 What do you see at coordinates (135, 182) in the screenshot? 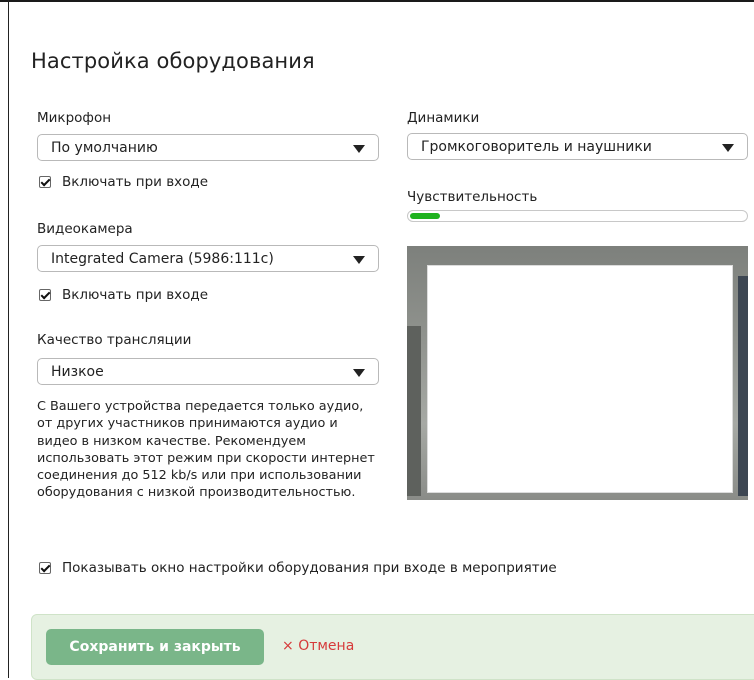
I see `microphone-enable-label: Включать при входе` at bounding box center [135, 182].